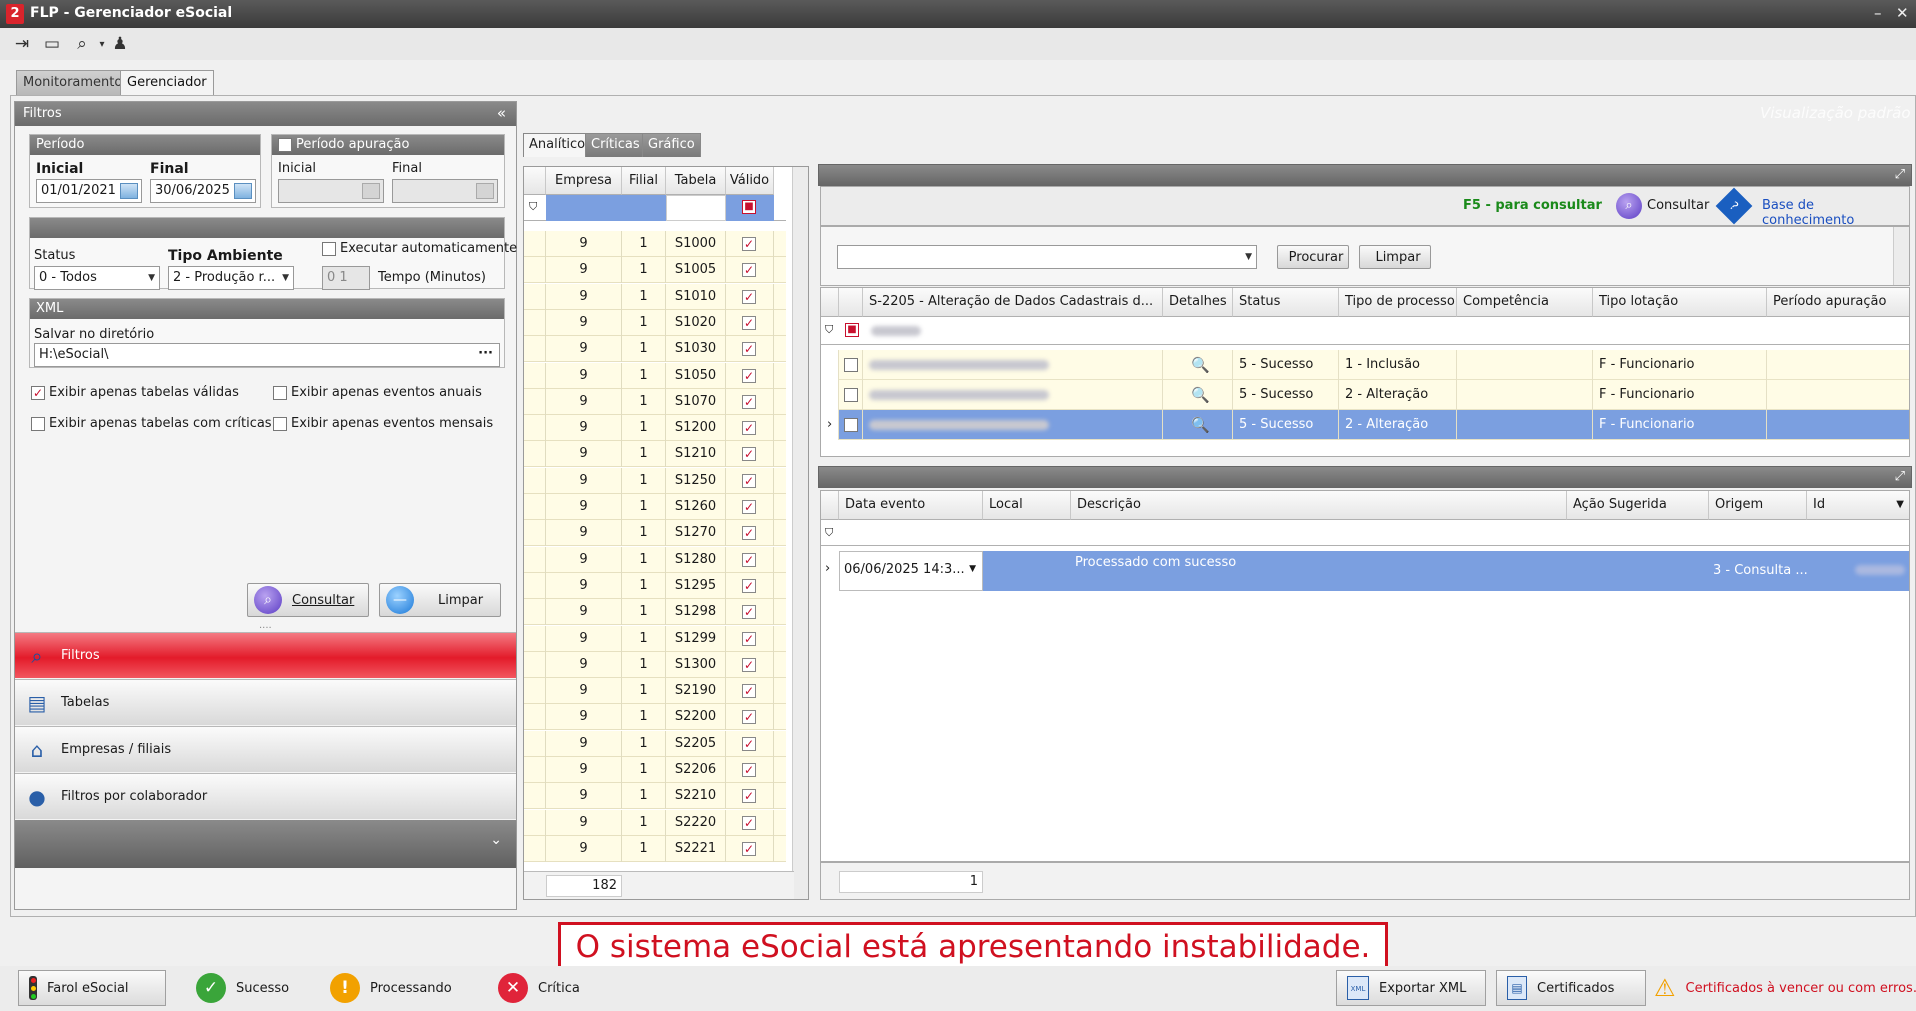 The width and height of the screenshot is (1916, 1011). Describe the element at coordinates (22, 44) in the screenshot. I see `exit-icon: ⇥` at that location.